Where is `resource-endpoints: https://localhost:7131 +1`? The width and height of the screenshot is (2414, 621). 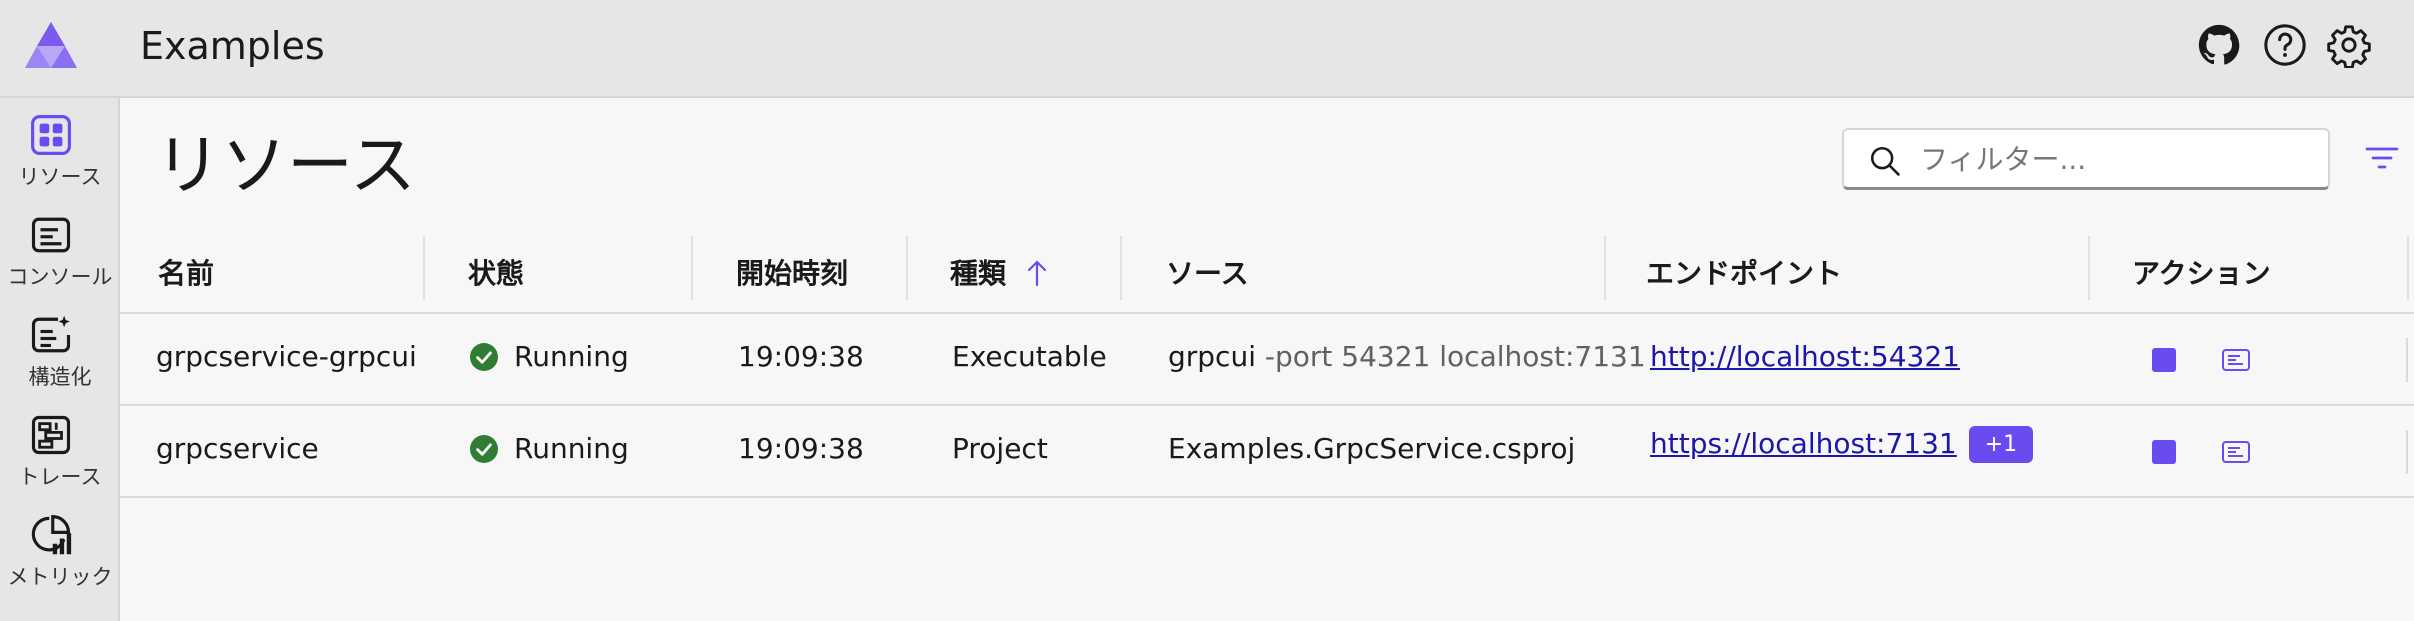
resource-endpoints: https://localhost:7131 +1 is located at coordinates (1842, 444).